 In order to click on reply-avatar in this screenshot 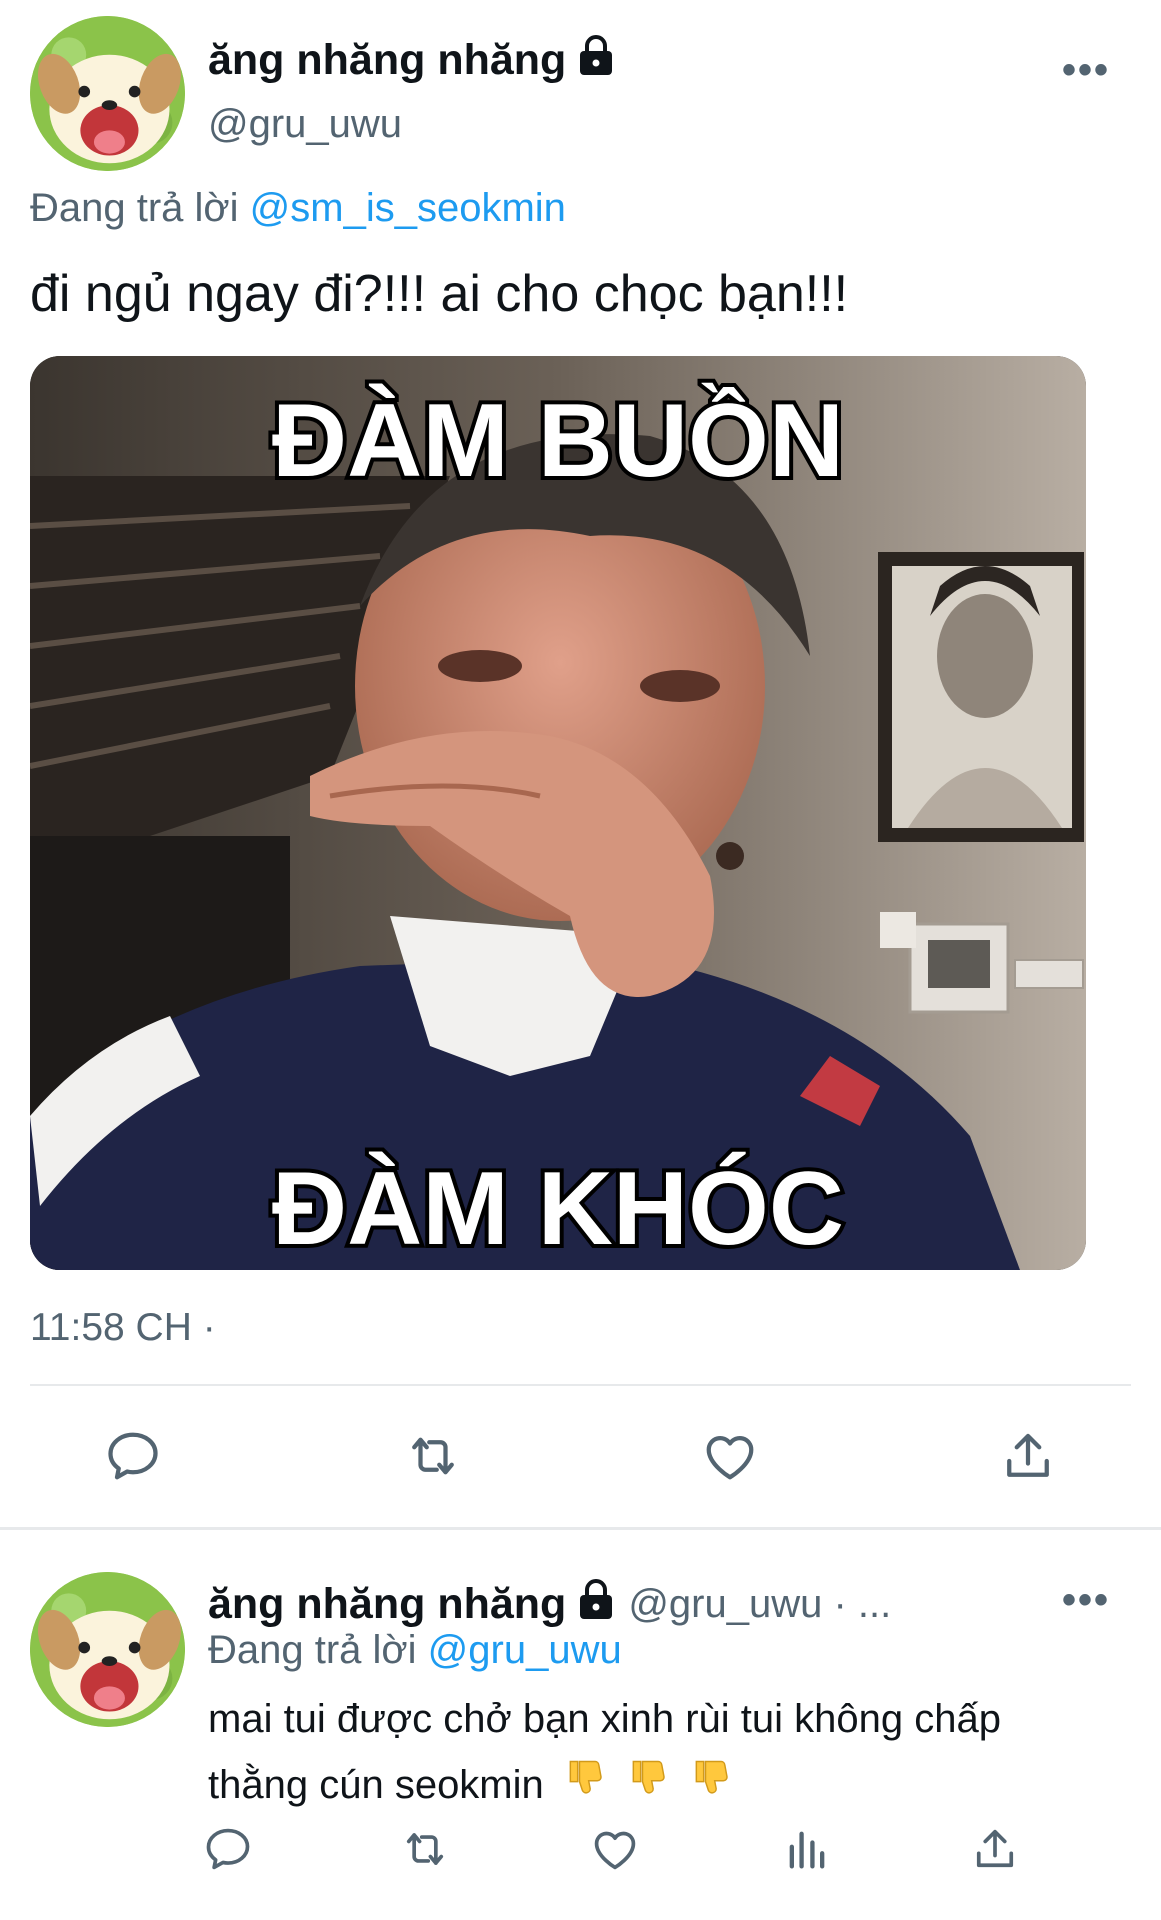, I will do `click(107, 1649)`.